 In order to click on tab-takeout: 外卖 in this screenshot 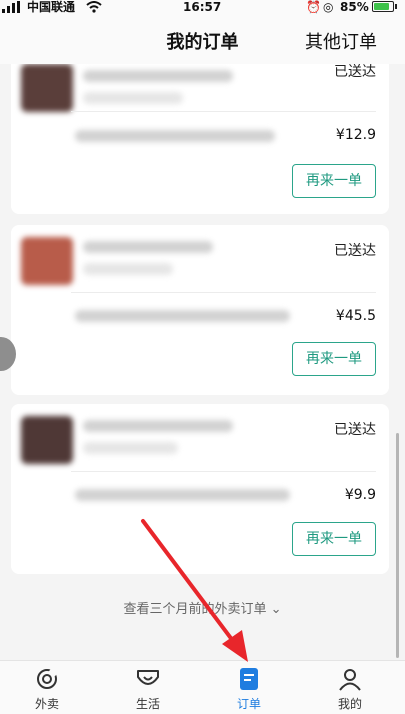, I will do `click(47, 689)`.